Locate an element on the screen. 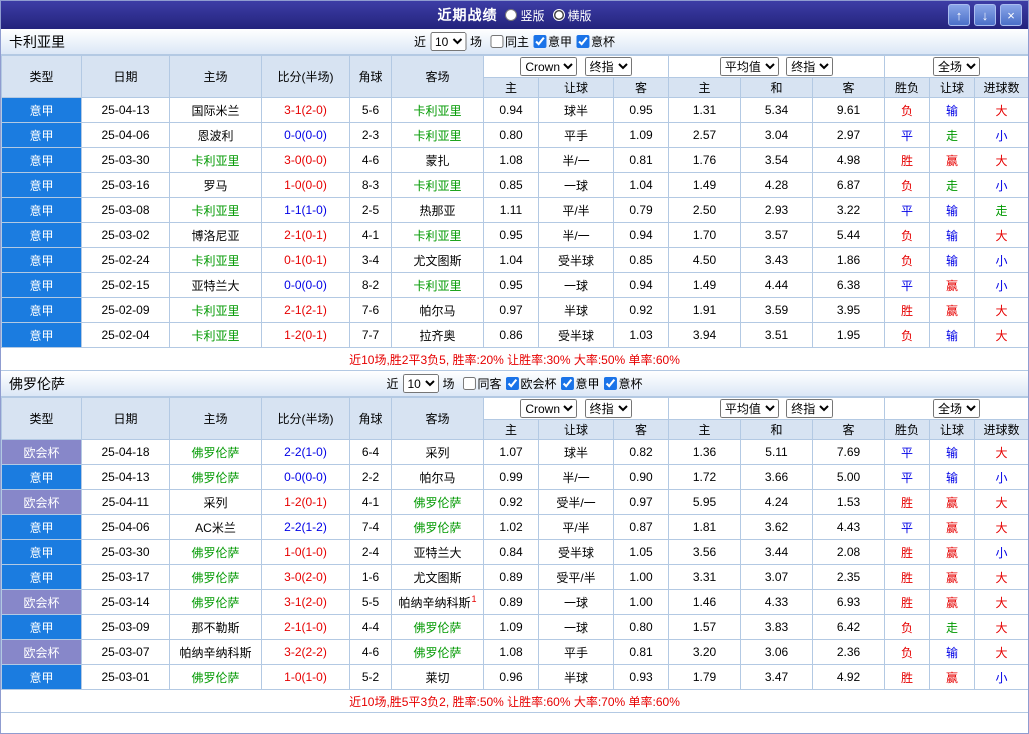 The height and width of the screenshot is (734, 1029). asian-away-odds: 1.04 is located at coordinates (641, 185).